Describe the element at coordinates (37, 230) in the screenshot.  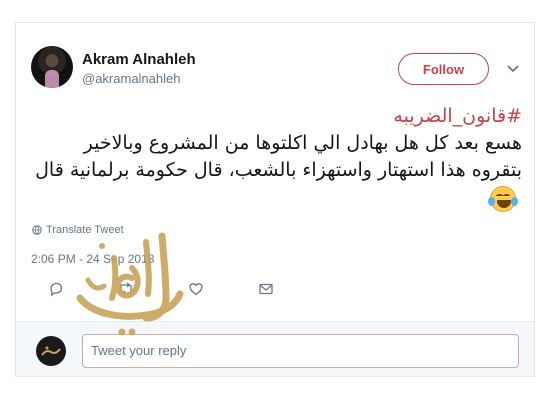
I see `globe-icon` at that location.